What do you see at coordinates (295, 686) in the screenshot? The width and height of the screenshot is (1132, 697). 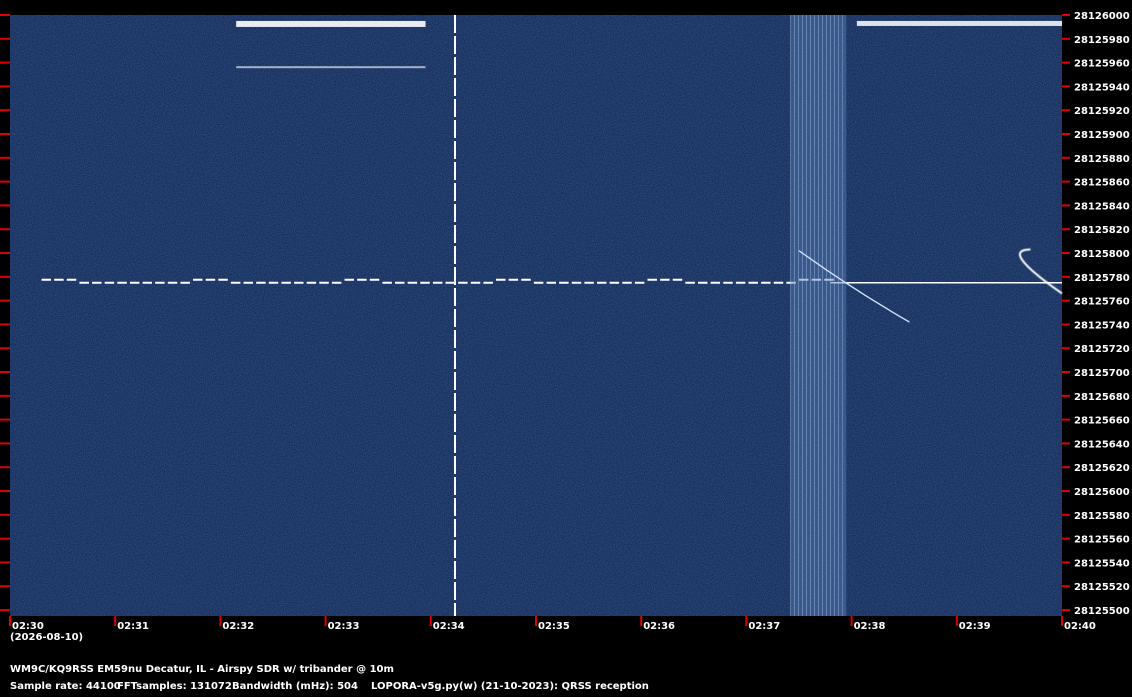 I see `bandwidth: Bandwidth (mHz): 504` at bounding box center [295, 686].